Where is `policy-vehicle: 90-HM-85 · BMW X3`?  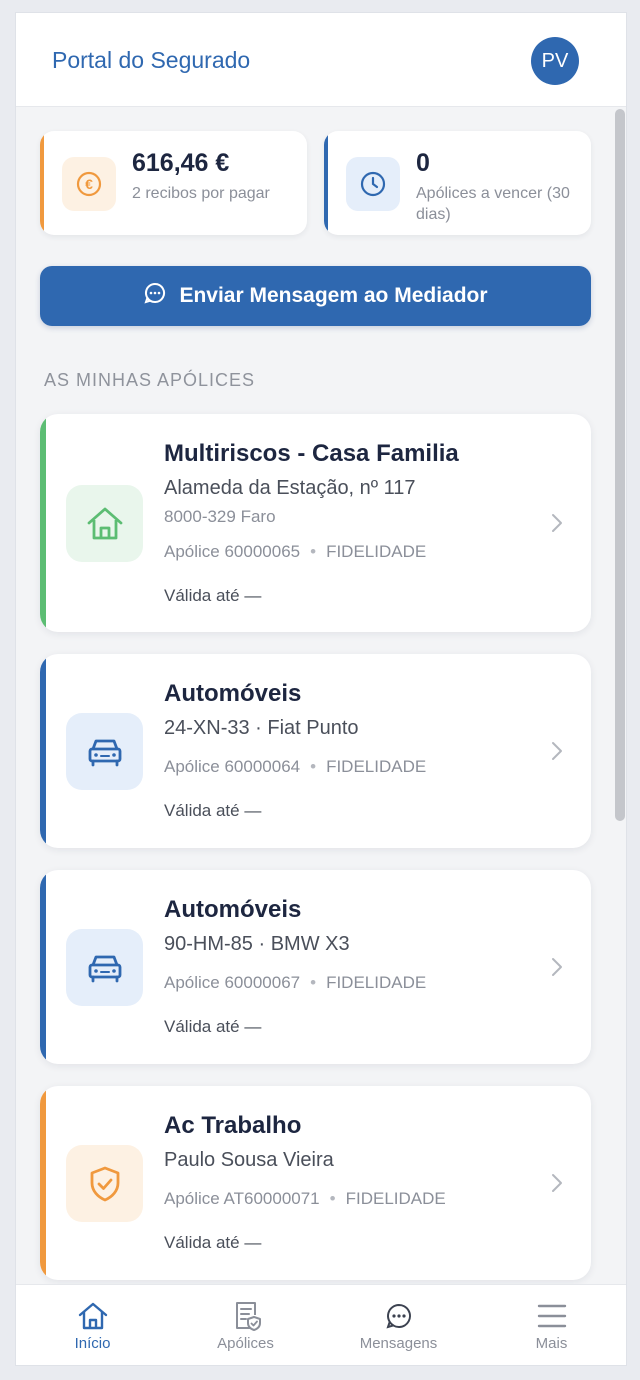 policy-vehicle: 90-HM-85 · BMW X3 is located at coordinates (257, 944).